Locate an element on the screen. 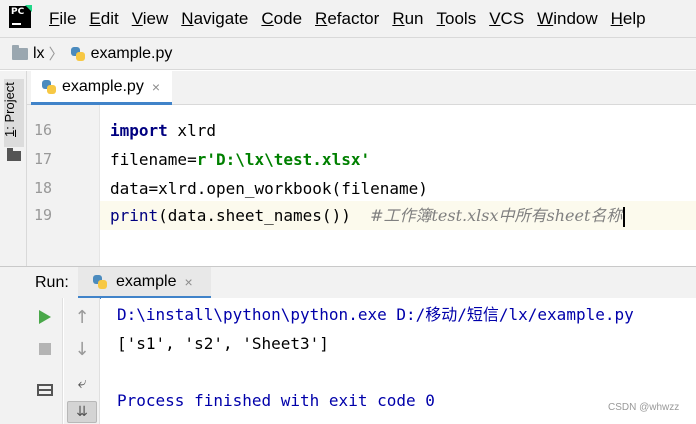  run-tab-label: example is located at coordinates (146, 281).